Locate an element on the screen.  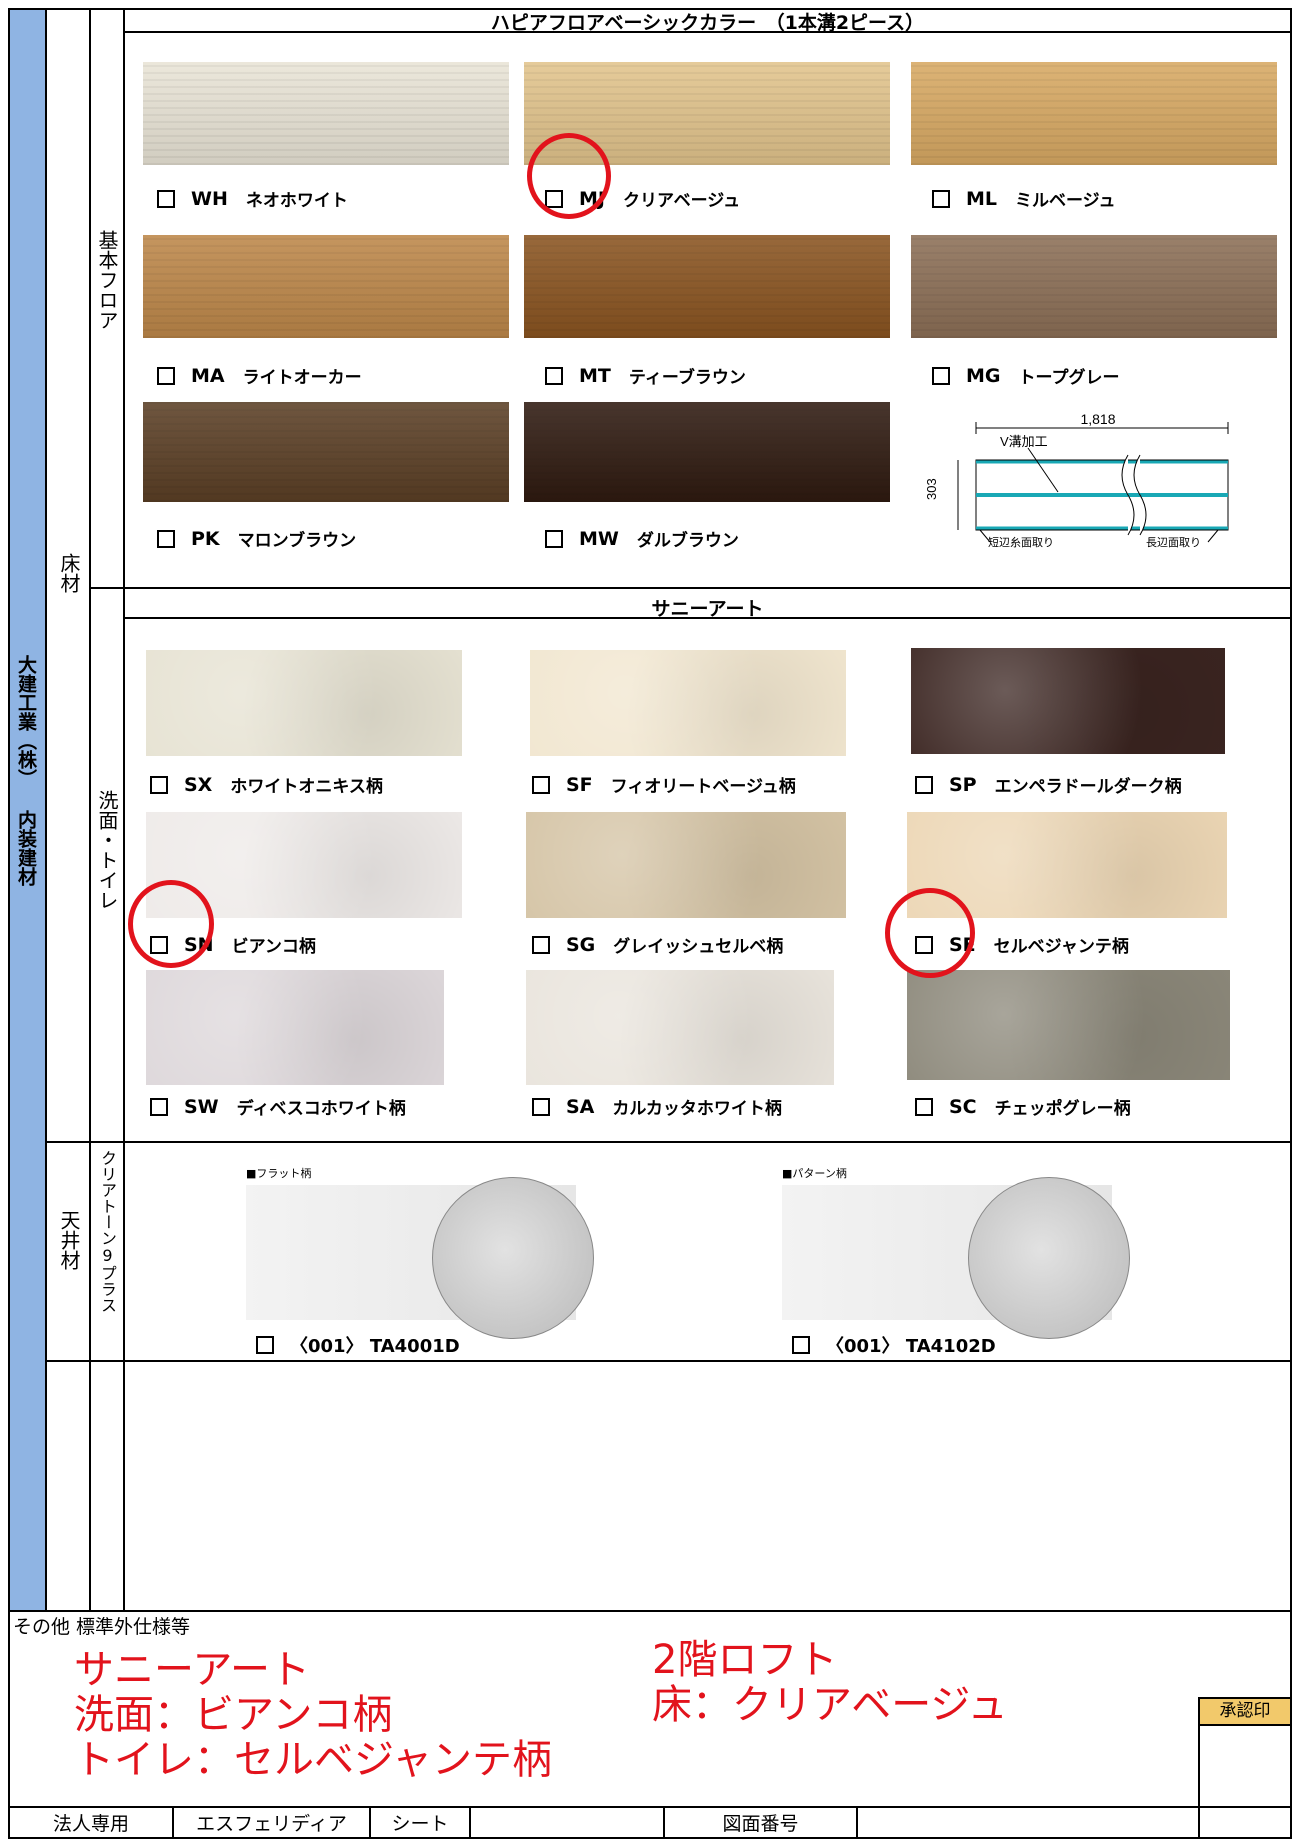
sunny-item-label: SG グレイッシュセルベ柄 is located at coordinates (657, 944).